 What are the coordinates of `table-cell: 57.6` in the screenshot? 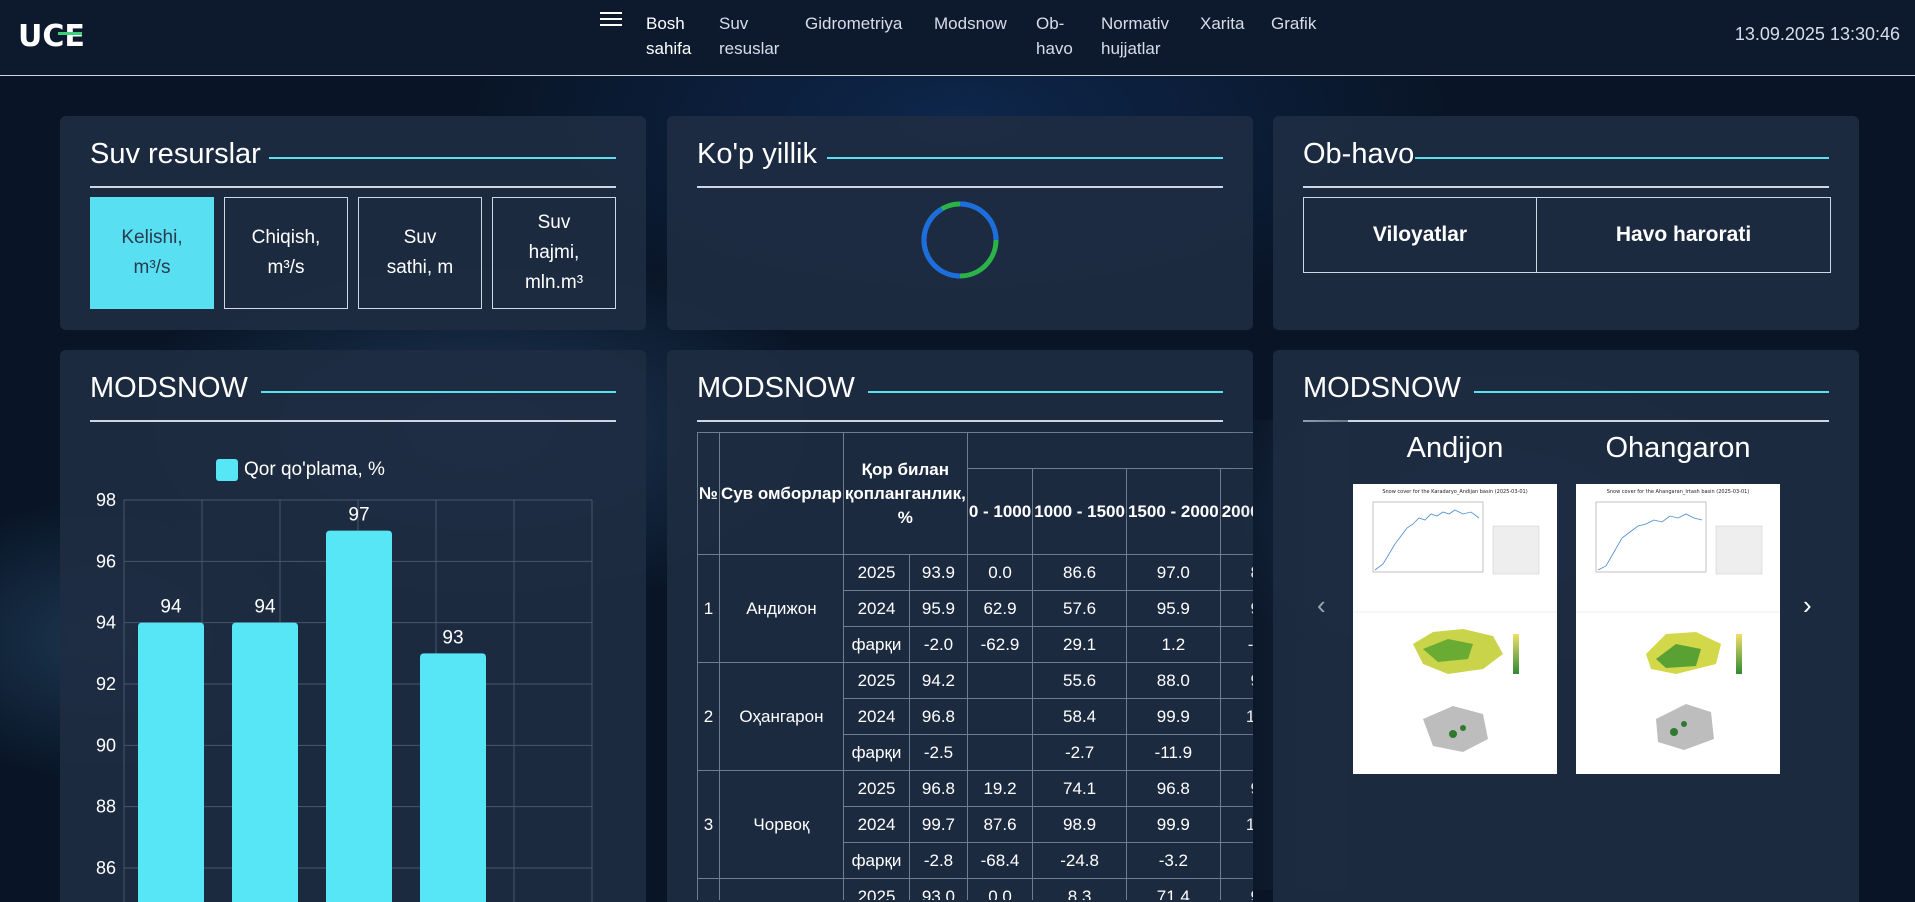 It's located at (1079, 608).